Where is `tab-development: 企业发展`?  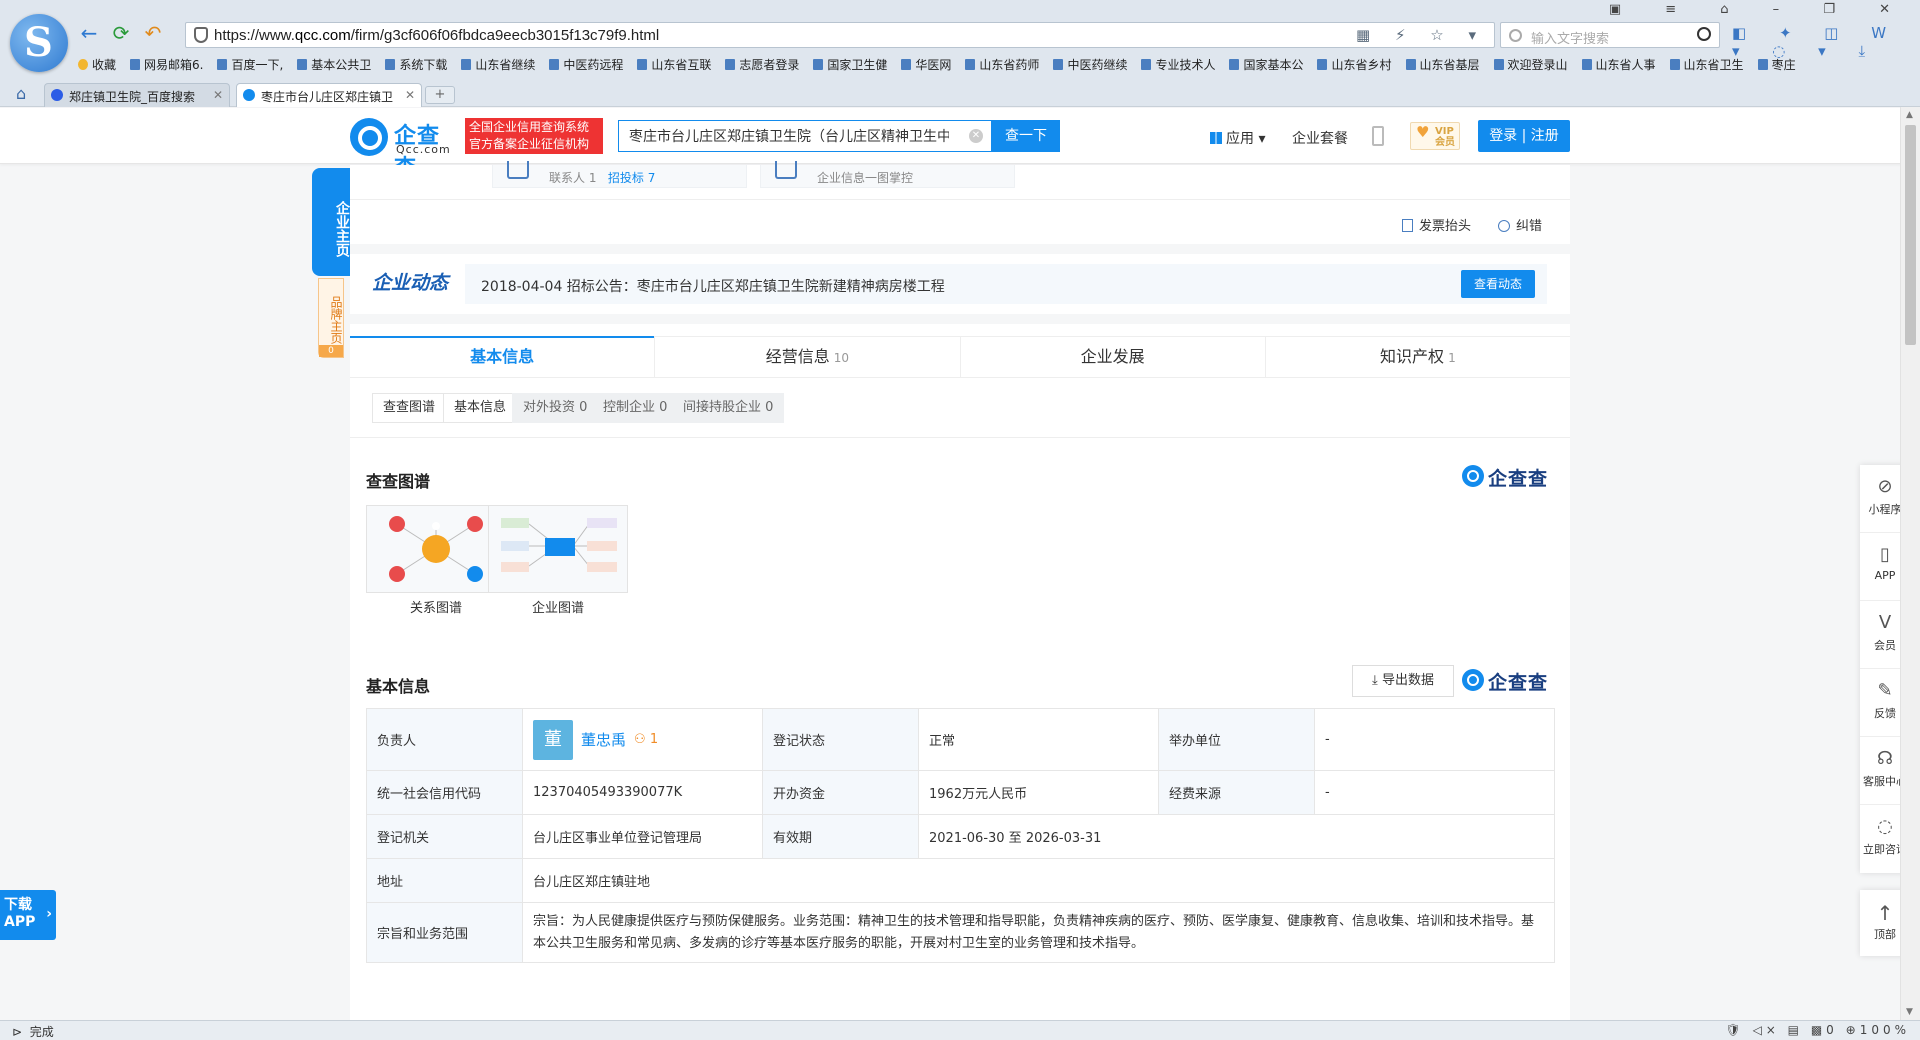 tab-development: 企业发展 is located at coordinates (1113, 357).